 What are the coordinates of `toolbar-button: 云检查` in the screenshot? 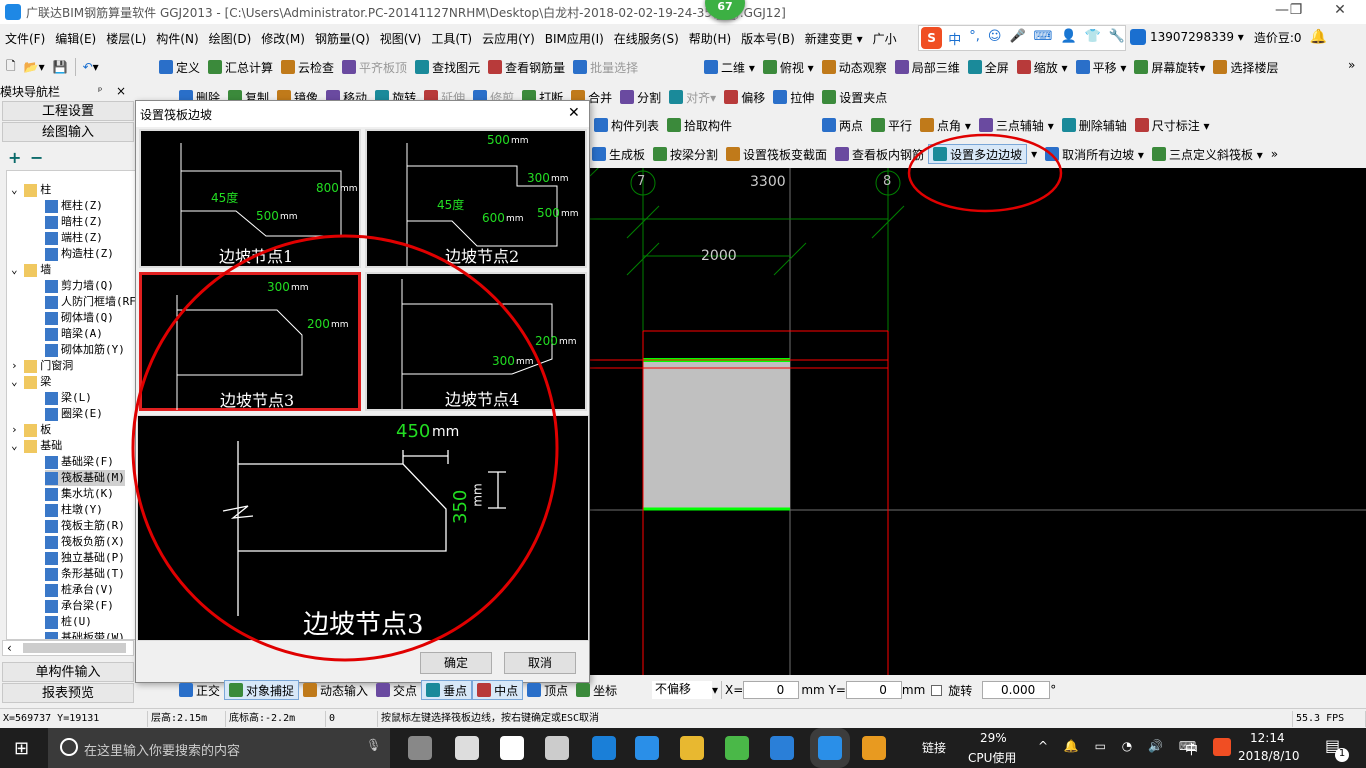 It's located at (307, 67).